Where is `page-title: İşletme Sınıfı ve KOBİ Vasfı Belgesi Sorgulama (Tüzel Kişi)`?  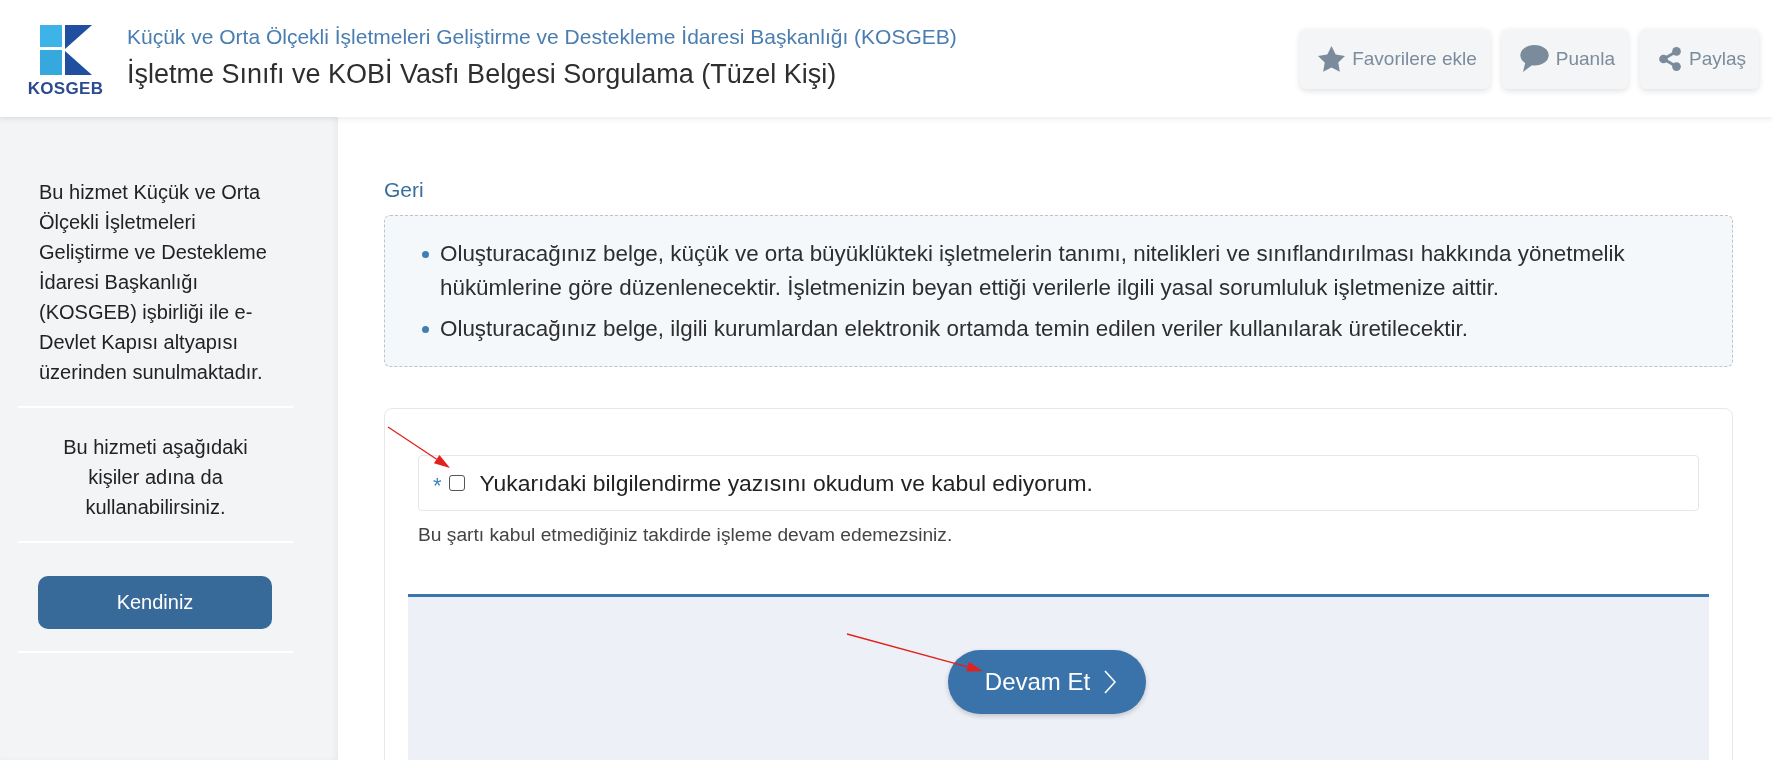 page-title: İşletme Sınıfı ve KOBİ Vasfı Belgesi Sorgulama (Tüzel Kişi) is located at coordinates (482, 74).